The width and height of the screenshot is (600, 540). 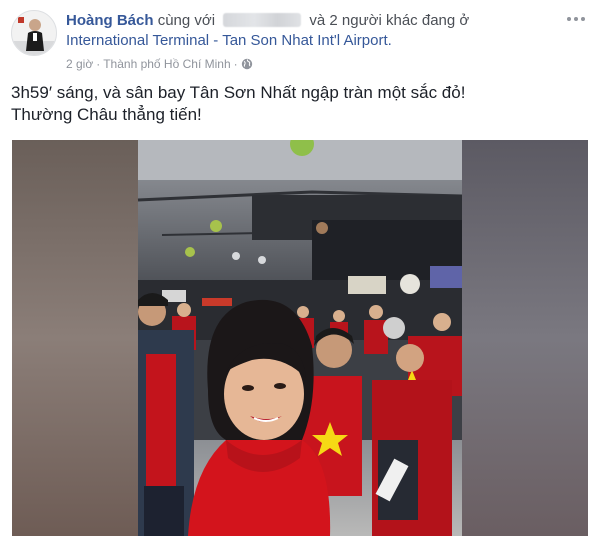 What do you see at coordinates (363, 20) in the screenshot?
I see `others-text: và 2 người khác` at bounding box center [363, 20].